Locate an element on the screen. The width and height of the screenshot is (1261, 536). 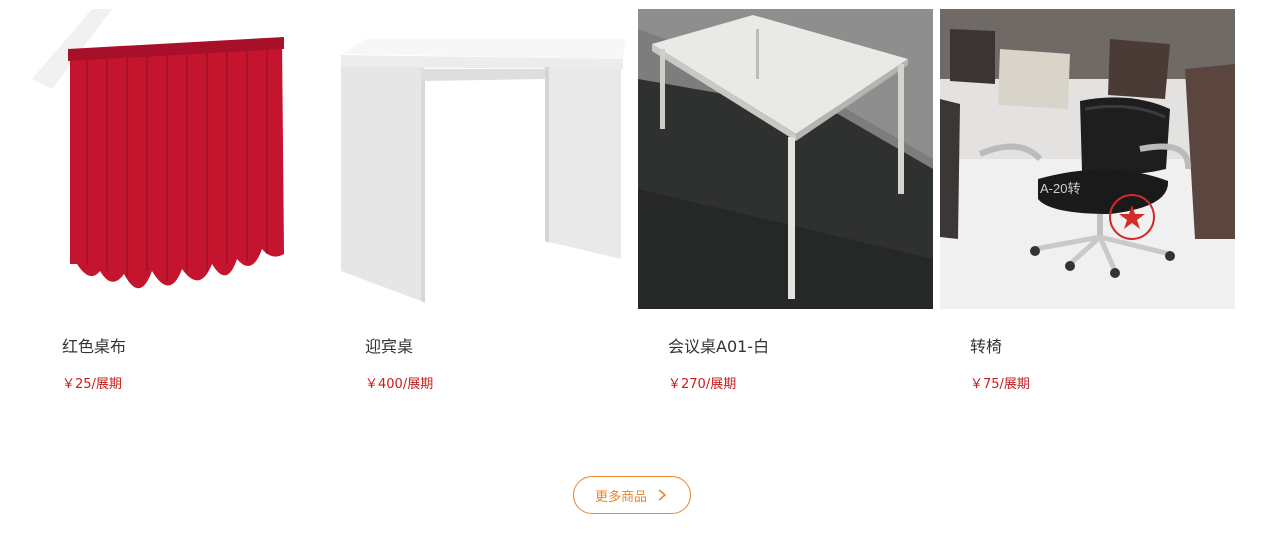
product-price: ￥400/展期 is located at coordinates (399, 384).